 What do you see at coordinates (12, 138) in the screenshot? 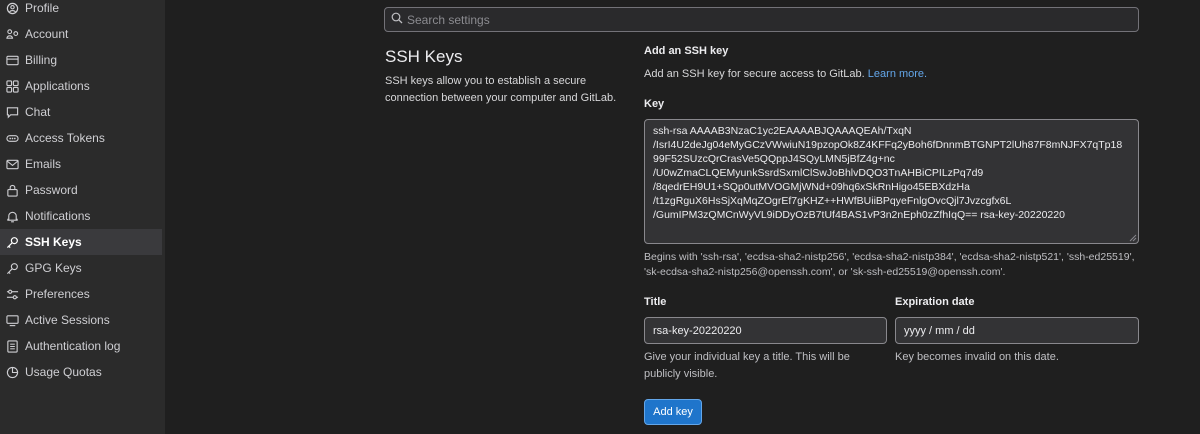
I see `token-icon` at bounding box center [12, 138].